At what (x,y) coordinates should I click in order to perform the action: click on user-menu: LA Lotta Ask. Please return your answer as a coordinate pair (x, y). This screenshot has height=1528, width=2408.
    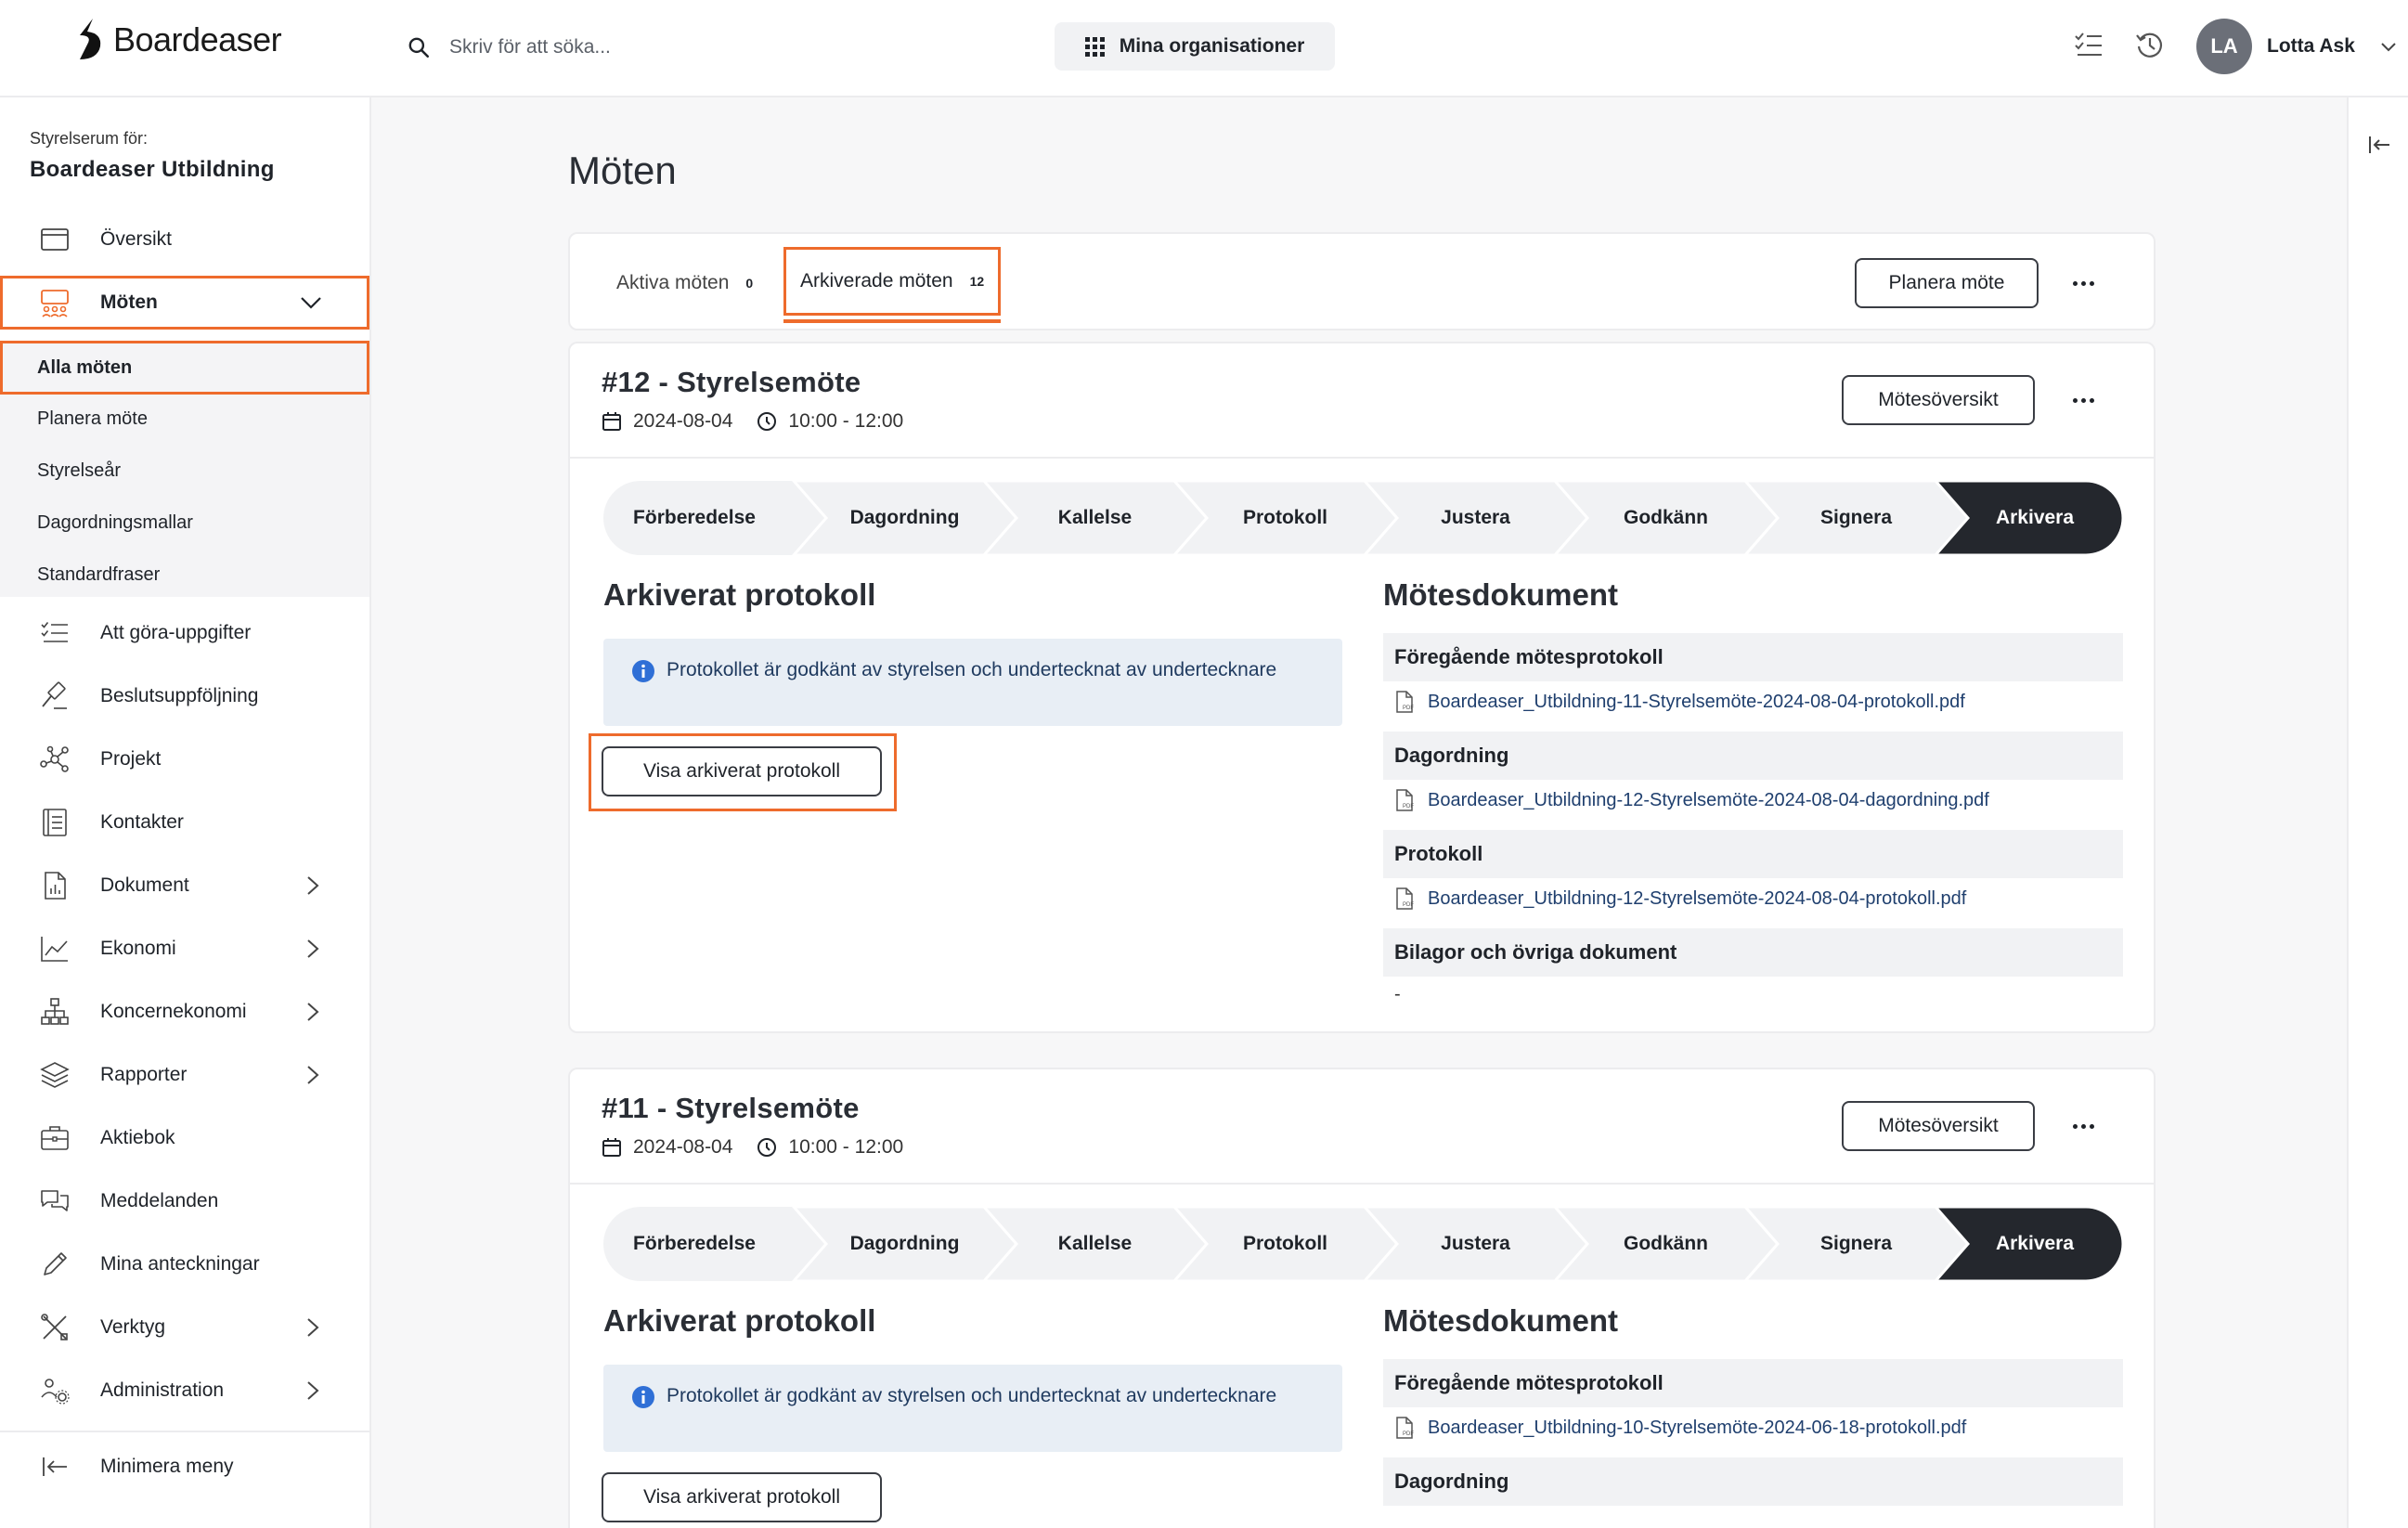
    Looking at the image, I should click on (2297, 47).